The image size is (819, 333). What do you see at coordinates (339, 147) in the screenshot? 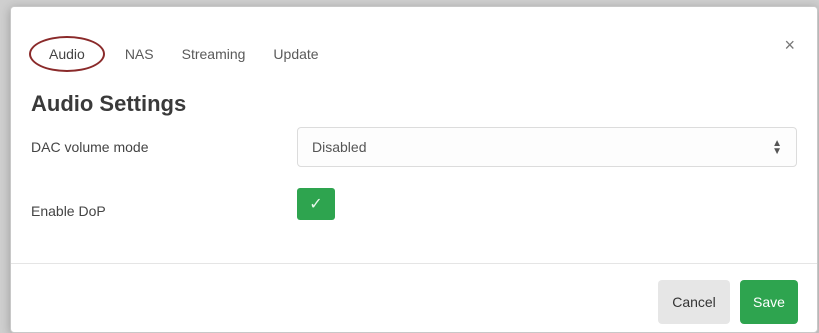
I see `dac-volume-selected-value: Disabled` at bounding box center [339, 147].